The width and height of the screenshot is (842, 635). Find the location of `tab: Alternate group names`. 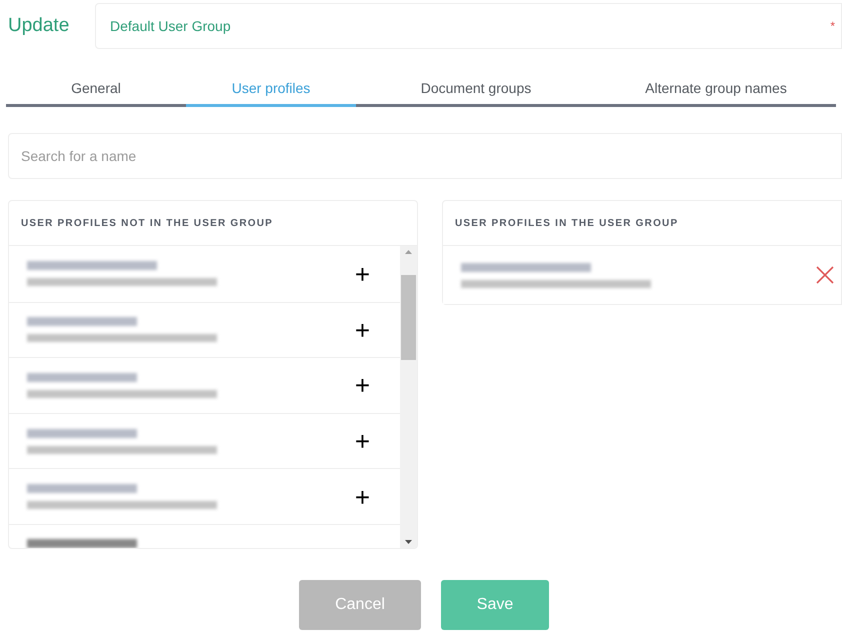

tab: Alternate group names is located at coordinates (716, 90).